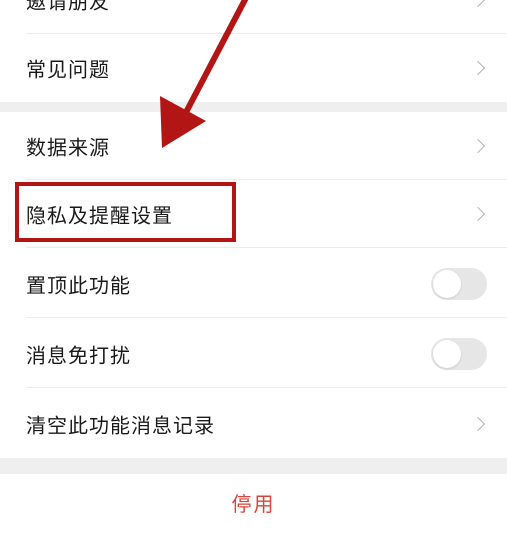 The width and height of the screenshot is (507, 534). I want to click on settings-item-label: 邀请朋友, so click(68, 7).